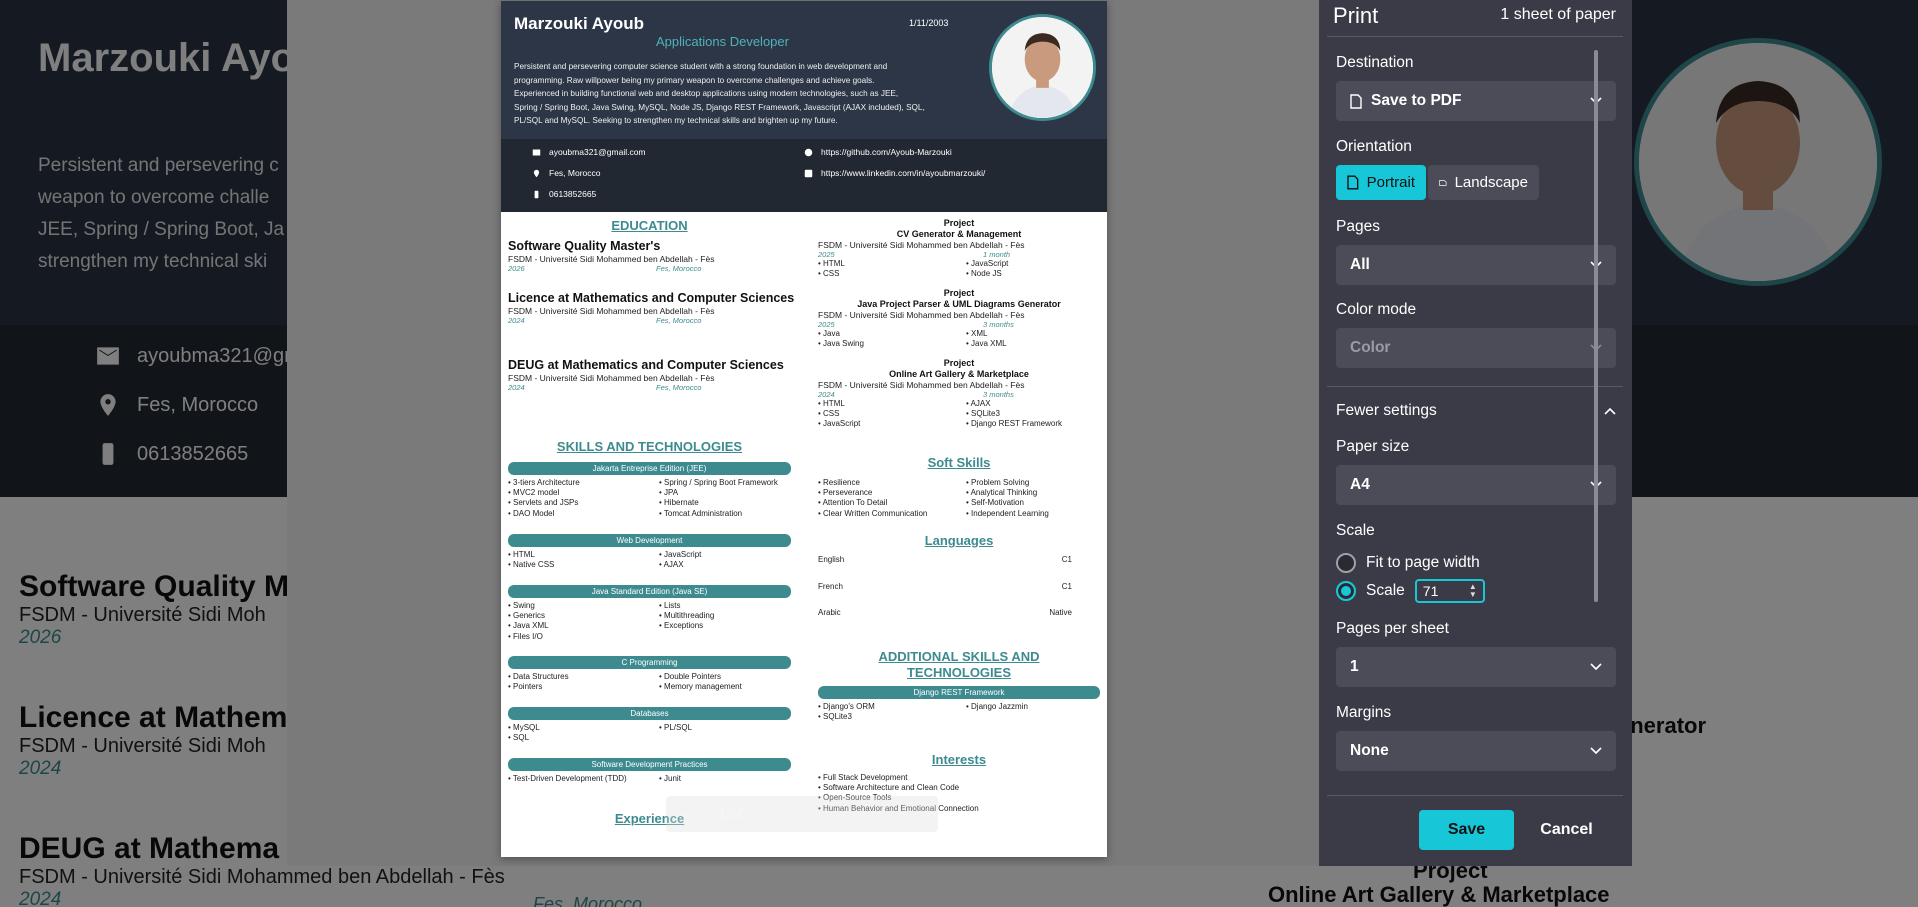 The width and height of the screenshot is (1918, 907). What do you see at coordinates (686, 814) in the screenshot?
I see `first-page-icon: «` at bounding box center [686, 814].